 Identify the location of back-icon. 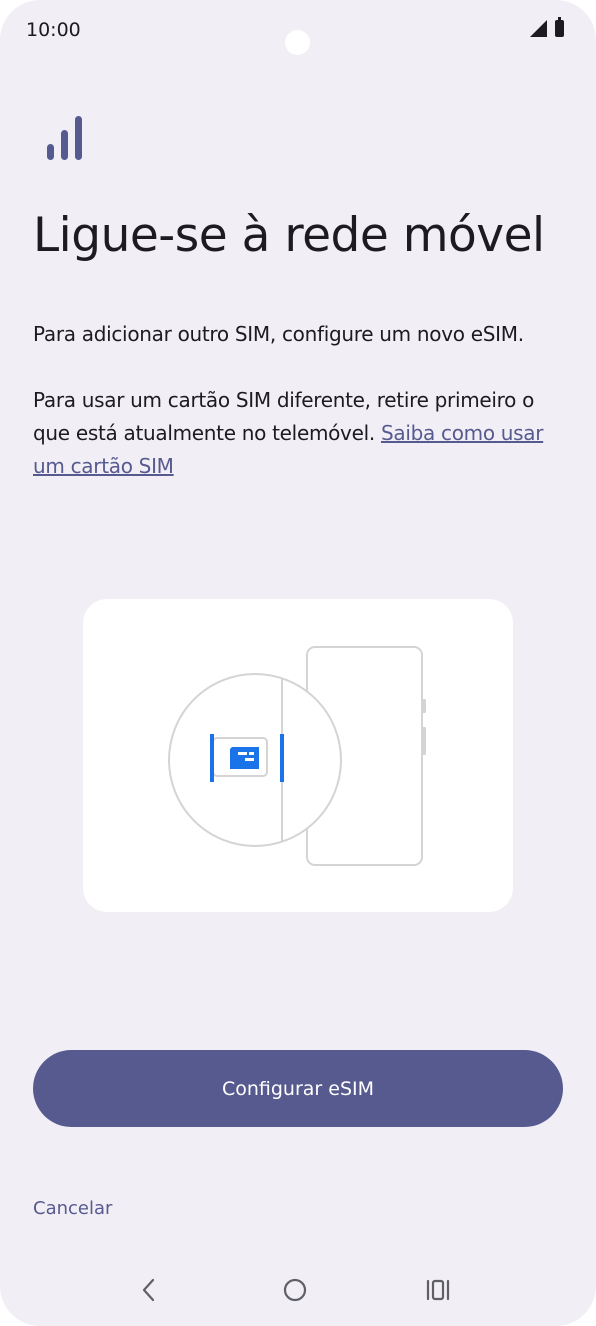
(149, 1290).